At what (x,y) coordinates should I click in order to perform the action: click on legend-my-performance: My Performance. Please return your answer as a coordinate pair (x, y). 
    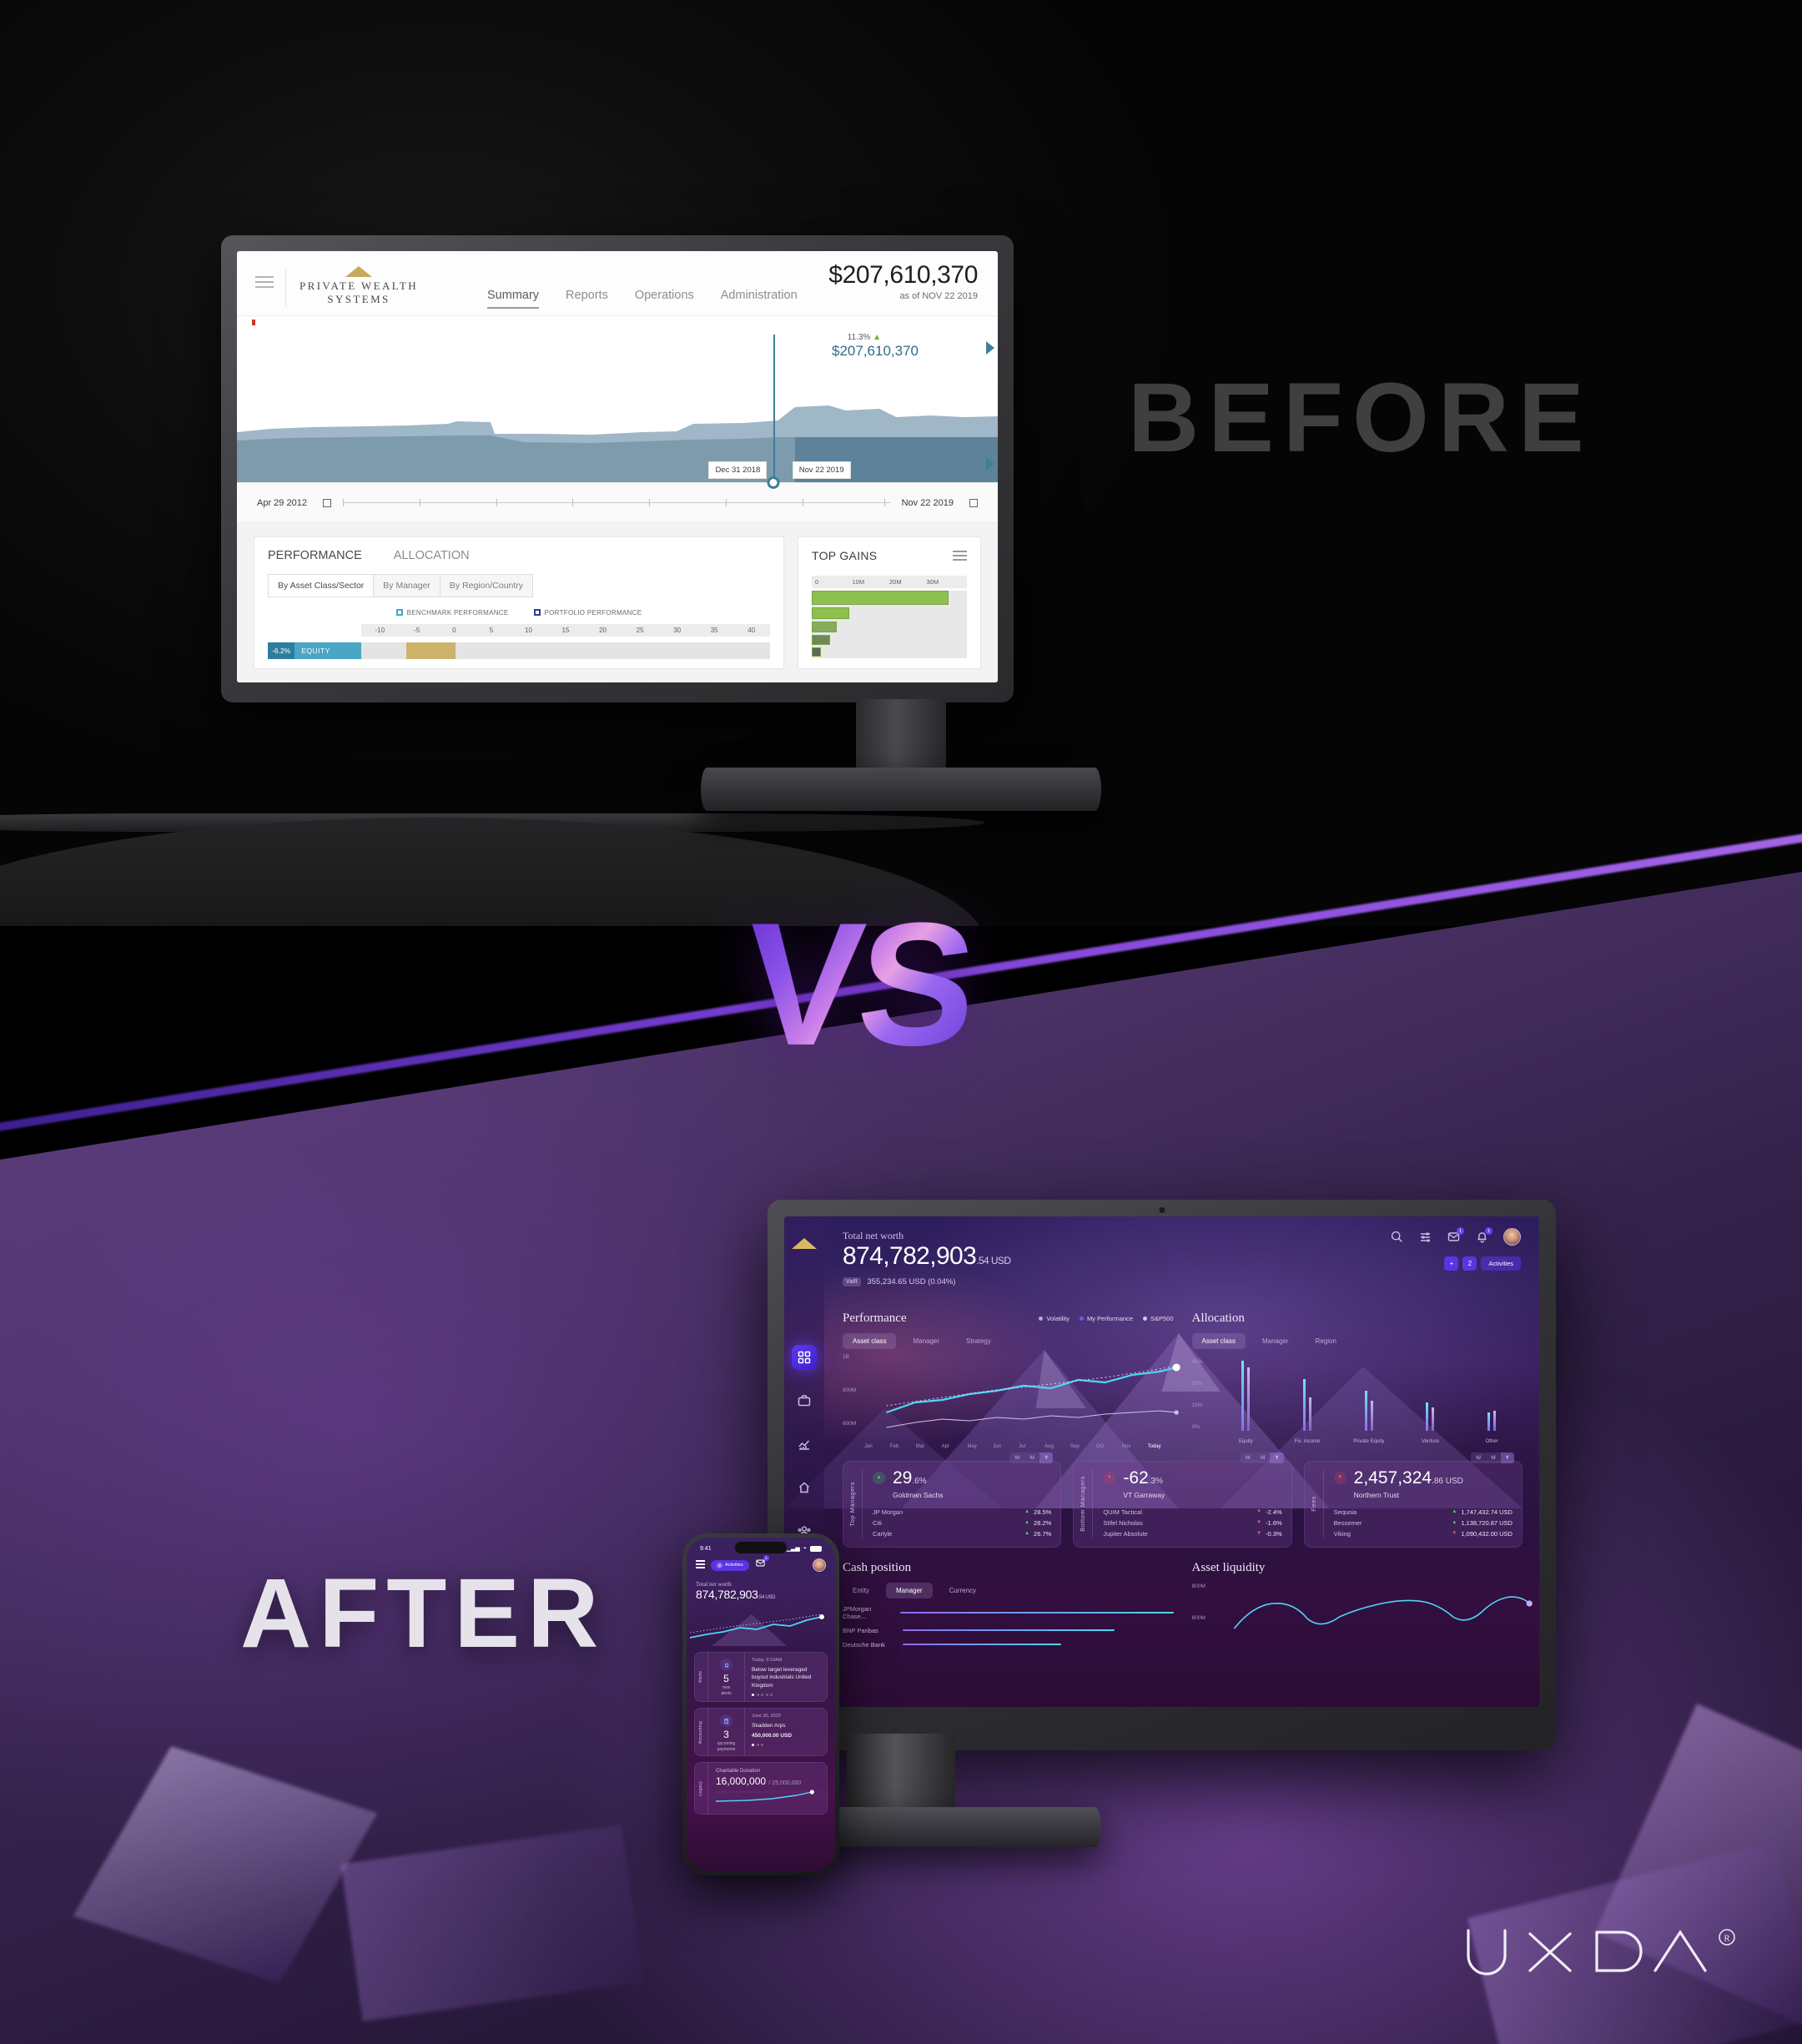
    Looking at the image, I should click on (1106, 1318).